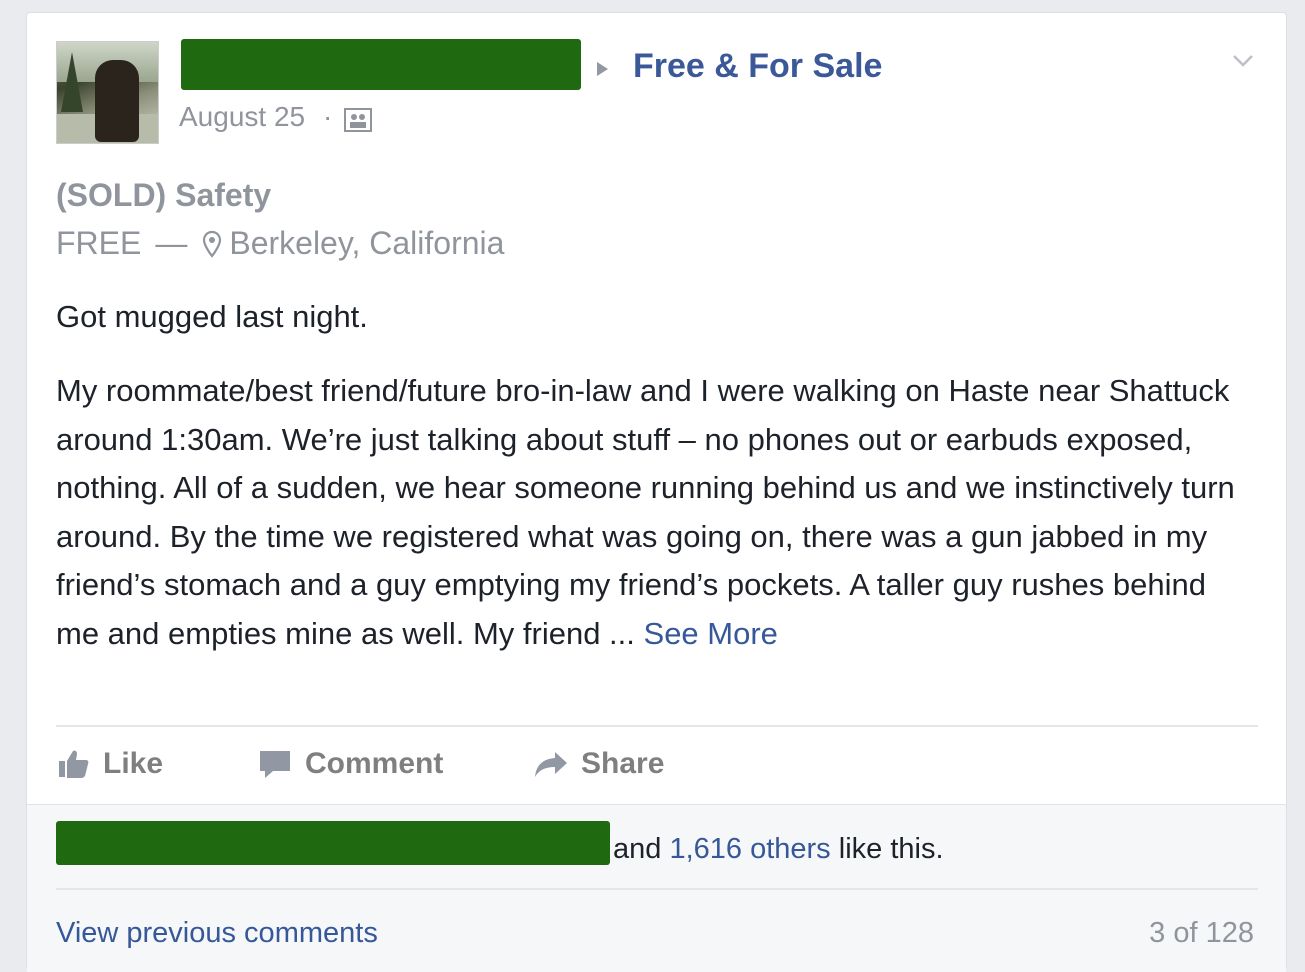  Describe the element at coordinates (107, 92) in the screenshot. I see `avatar` at that location.